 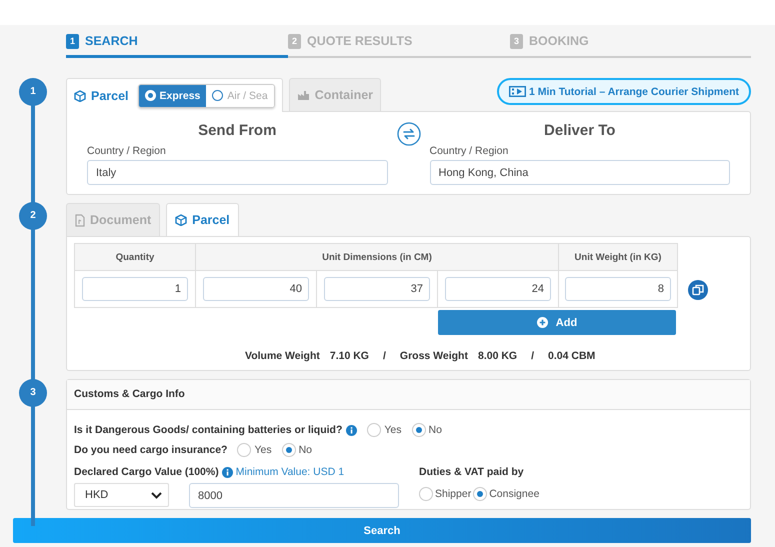 I want to click on section-title: Send From, so click(x=237, y=131).